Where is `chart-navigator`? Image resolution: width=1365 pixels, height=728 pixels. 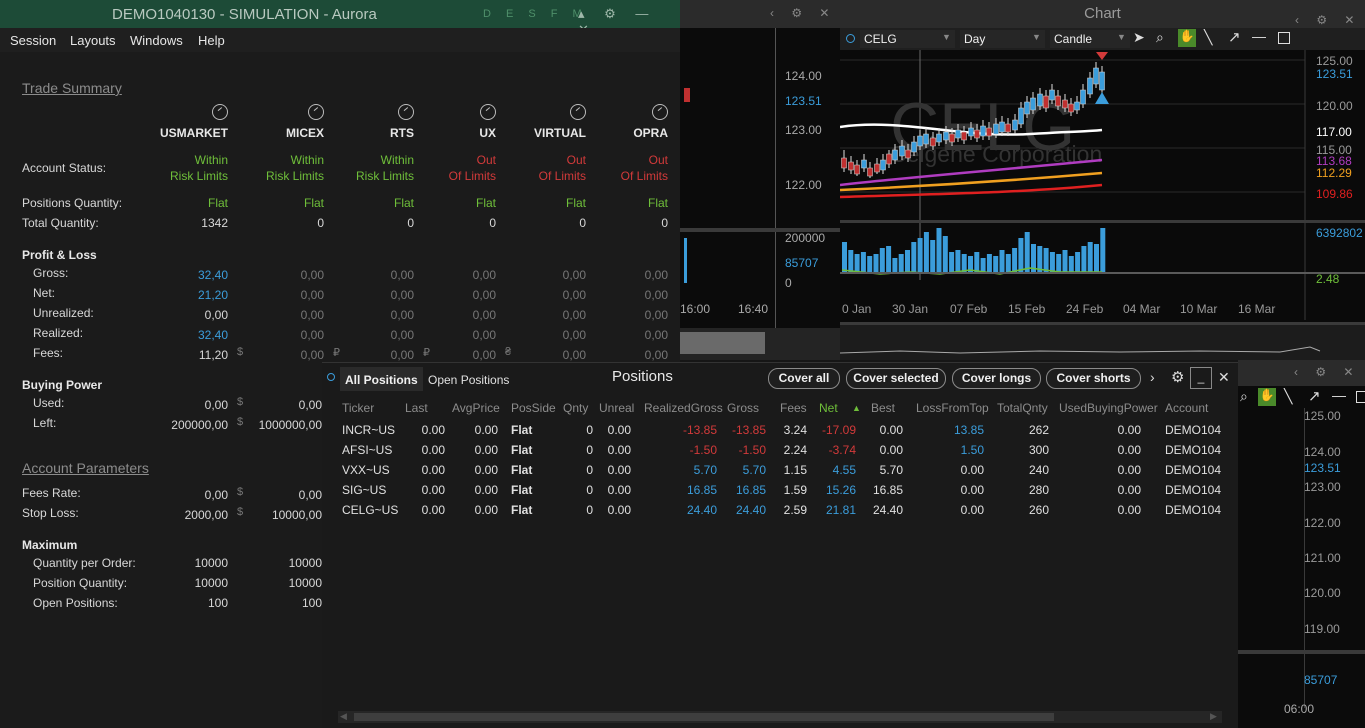
chart-navigator is located at coordinates (1102, 341).